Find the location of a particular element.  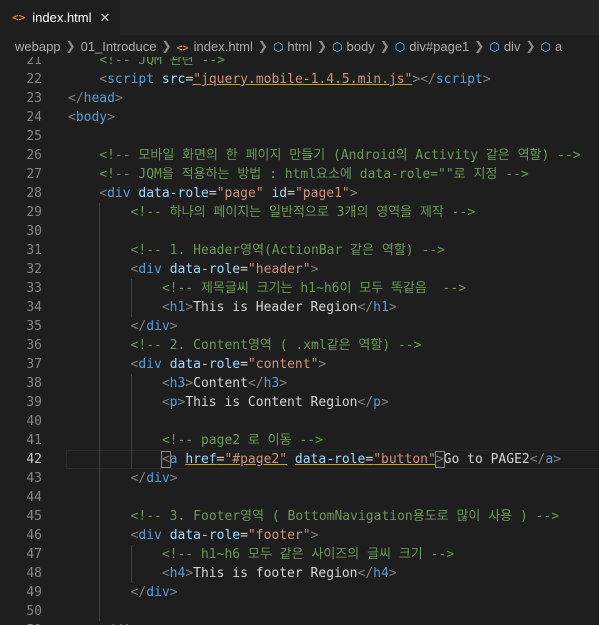

line-number: 22 is located at coordinates (34, 79).